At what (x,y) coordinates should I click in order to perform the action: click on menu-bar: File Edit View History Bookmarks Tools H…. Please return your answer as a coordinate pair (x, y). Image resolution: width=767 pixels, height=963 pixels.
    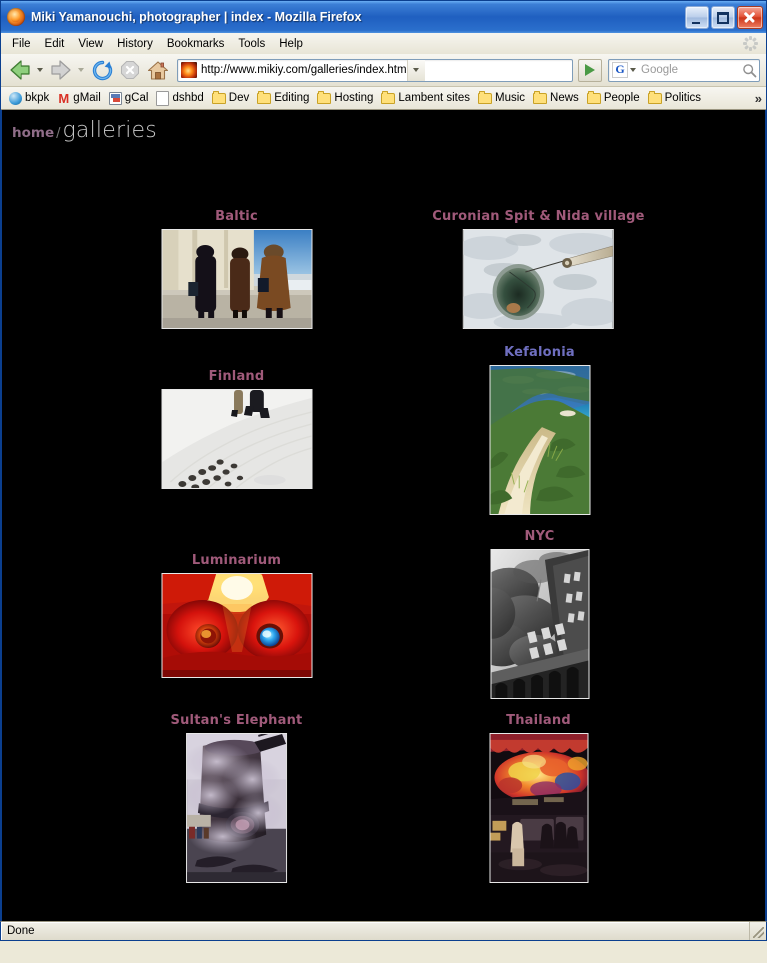
    Looking at the image, I should click on (383, 43).